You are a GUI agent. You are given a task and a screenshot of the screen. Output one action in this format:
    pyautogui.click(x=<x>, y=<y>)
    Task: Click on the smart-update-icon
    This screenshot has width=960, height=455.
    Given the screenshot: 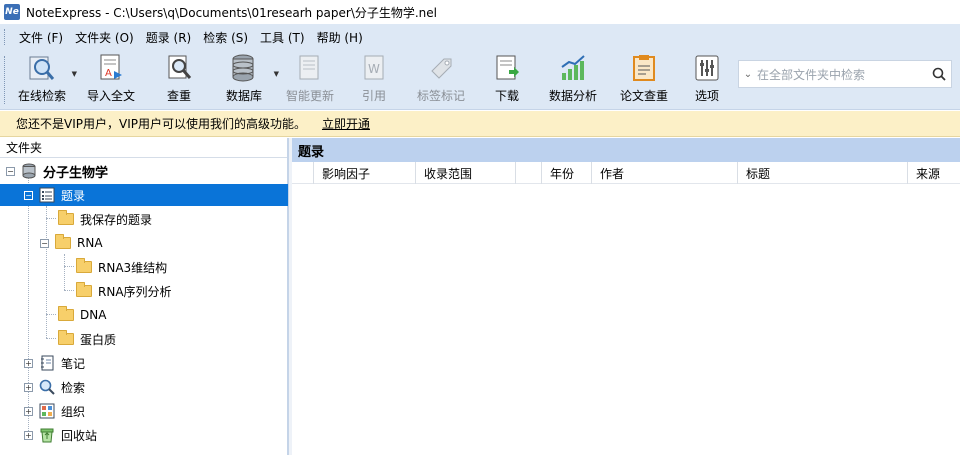 What is the action you would take?
    pyautogui.click(x=310, y=68)
    